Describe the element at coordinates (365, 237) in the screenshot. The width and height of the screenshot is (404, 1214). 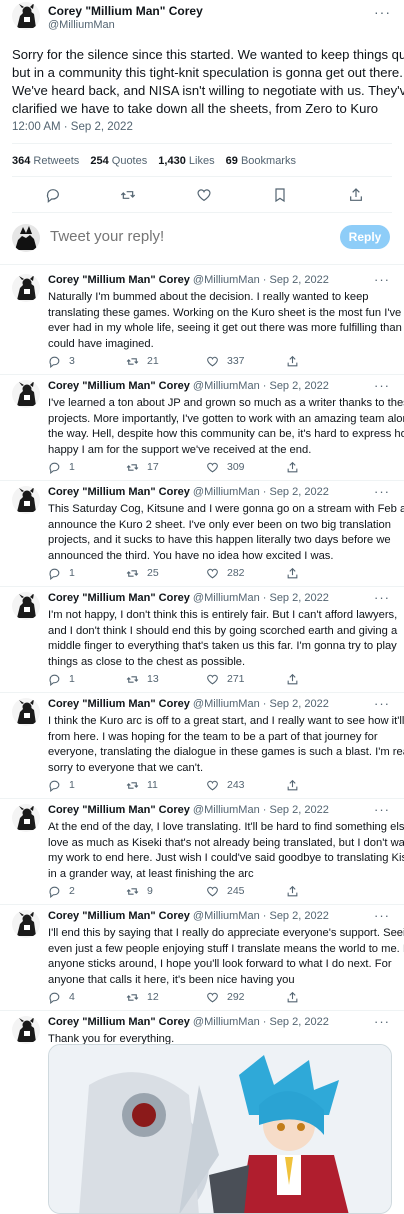
I see `reply-button: Reply` at that location.